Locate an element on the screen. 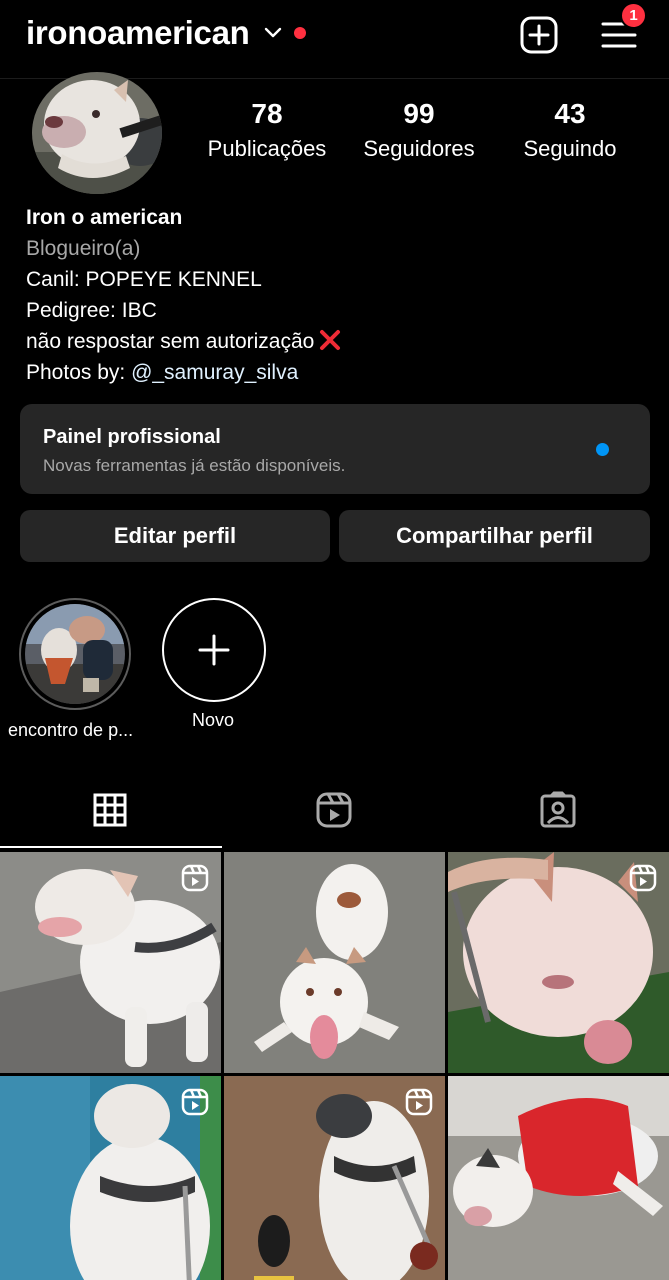 Image resolution: width=669 pixels, height=1280 pixels. edit-profile-button: Editar perfil is located at coordinates (175, 536).